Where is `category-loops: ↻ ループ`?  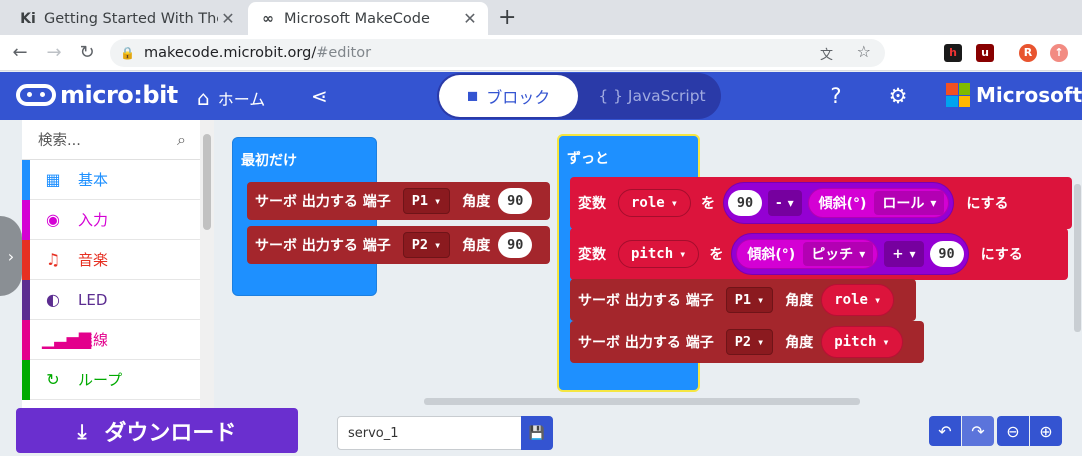 category-loops: ↻ ループ is located at coordinates (111, 380).